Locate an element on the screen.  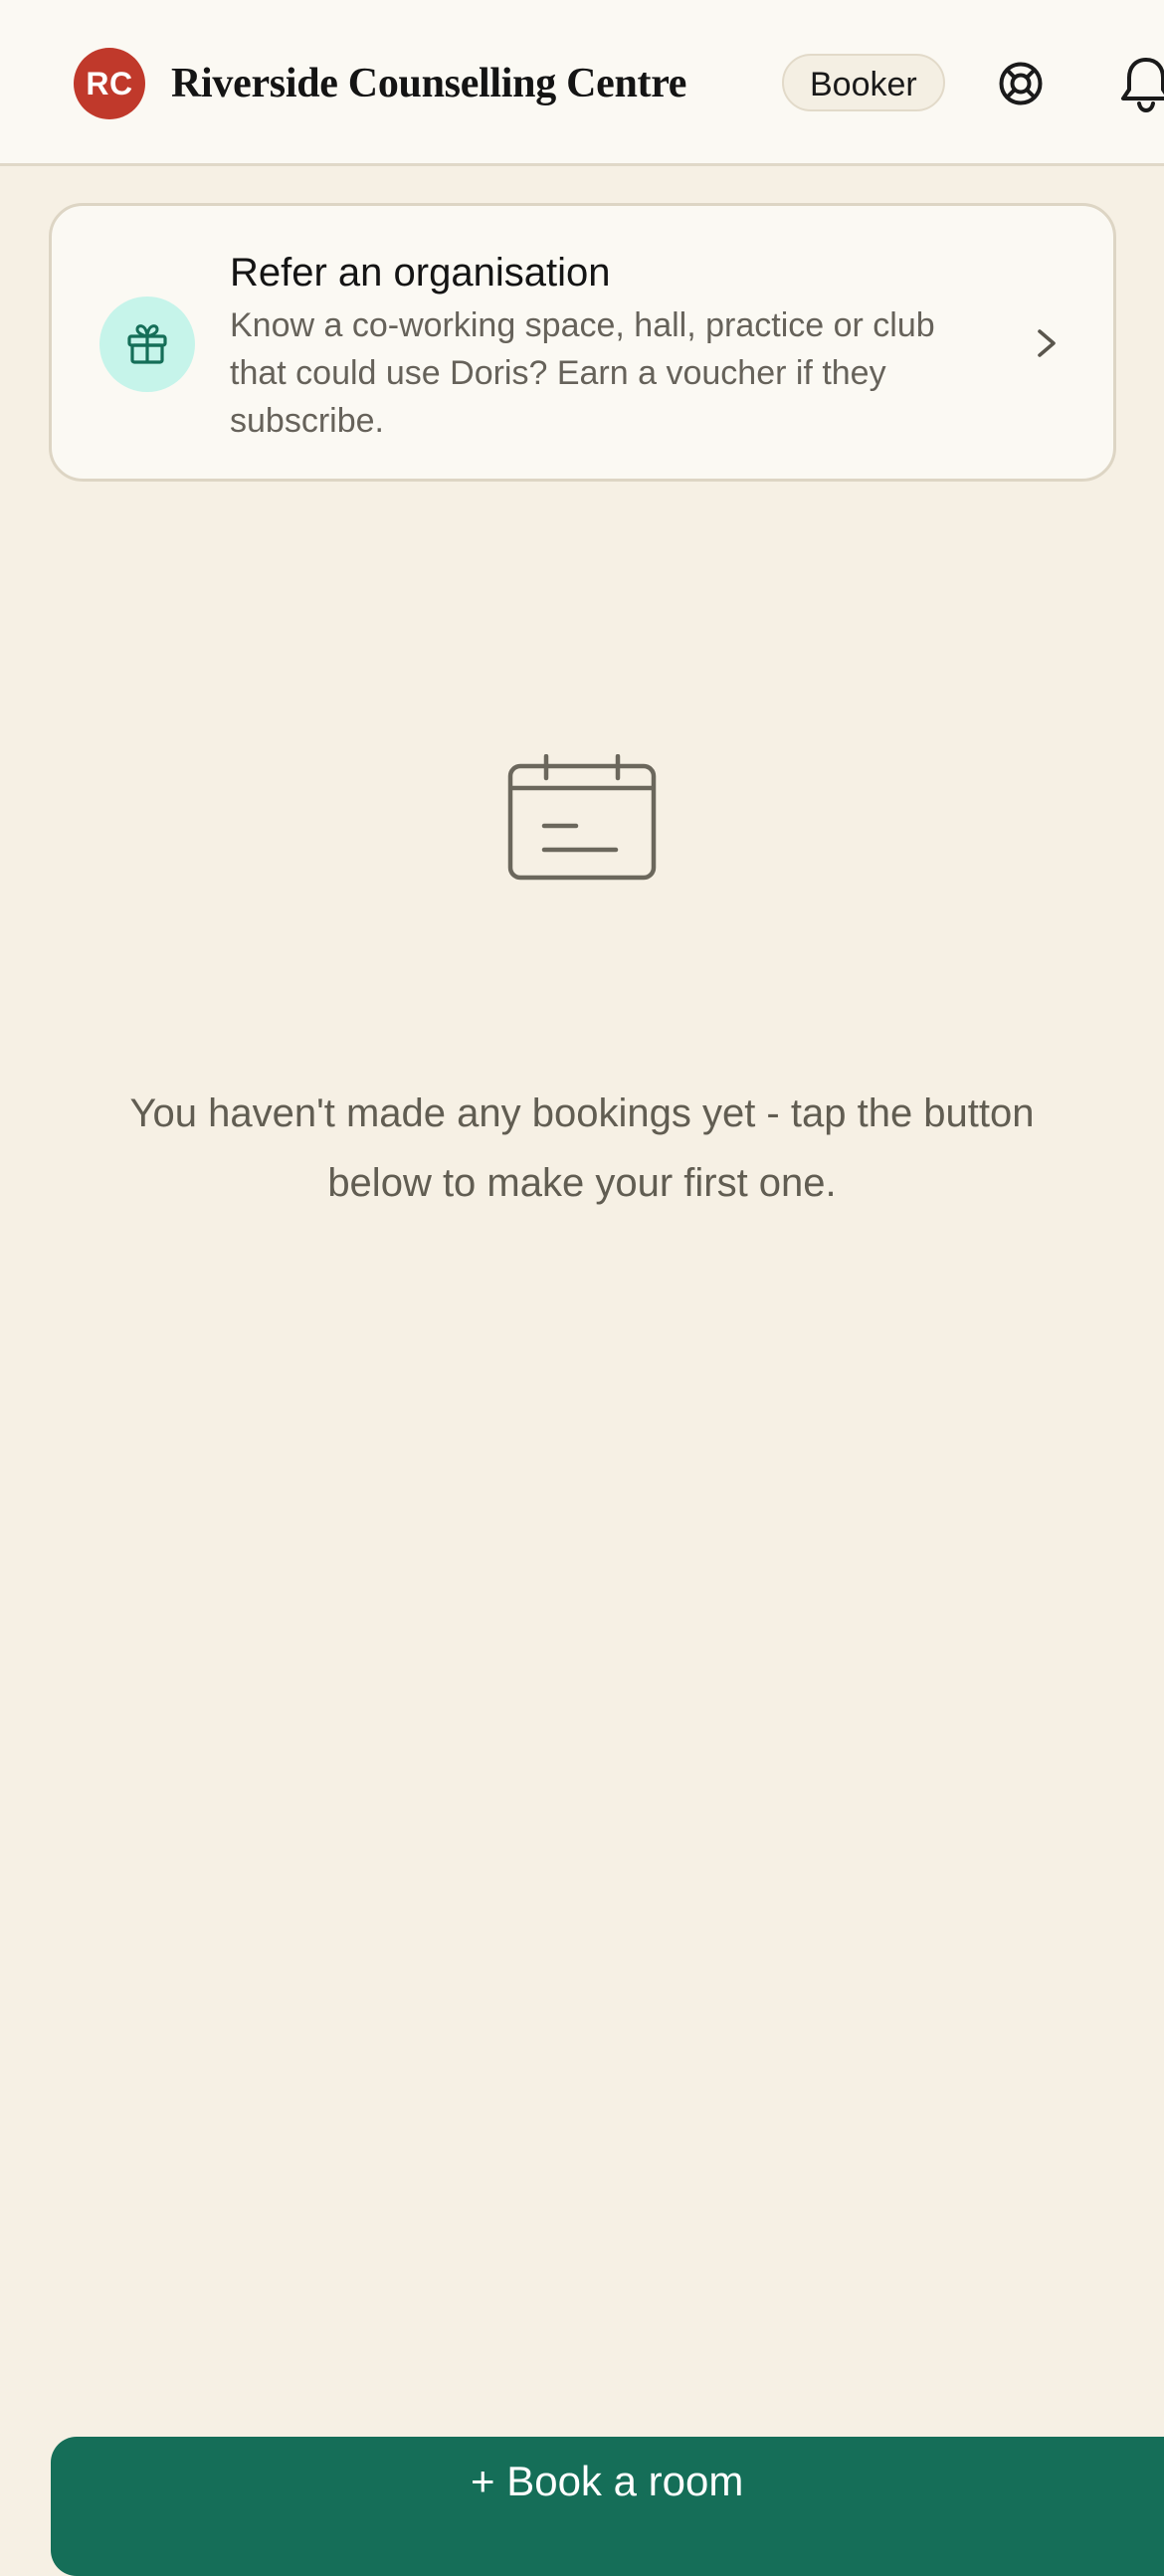
book-room-button-label: + Book a room is located at coordinates (607, 2481).